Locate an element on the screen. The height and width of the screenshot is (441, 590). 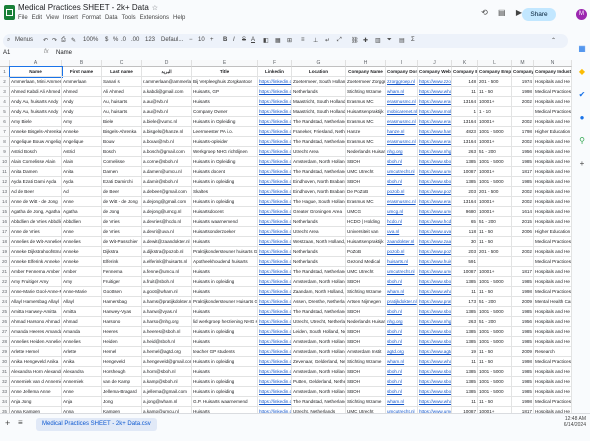
table-cell: UMCG is located at coordinates (366, 212).